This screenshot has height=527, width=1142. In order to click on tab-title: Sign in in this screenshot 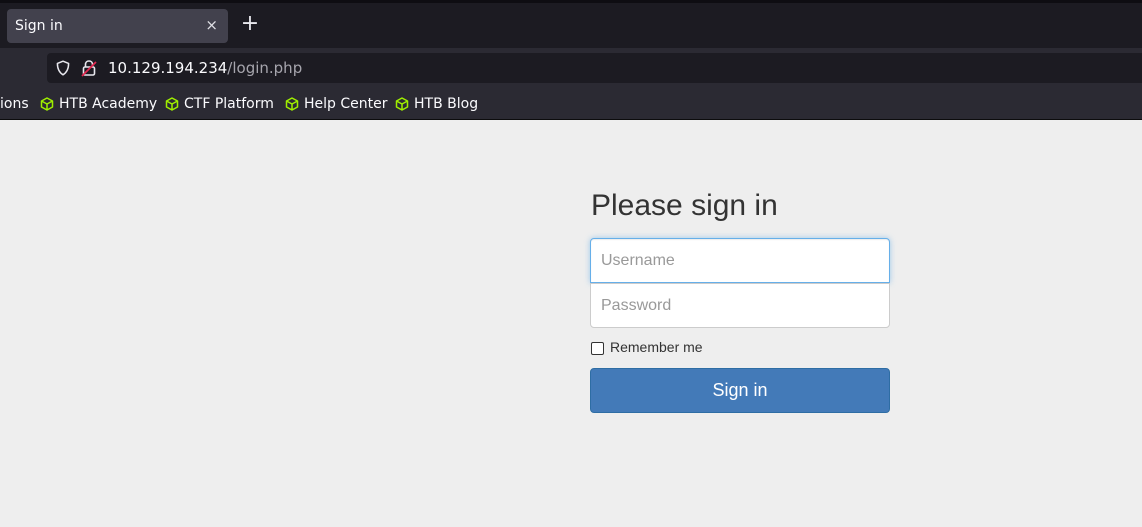, I will do `click(39, 26)`.